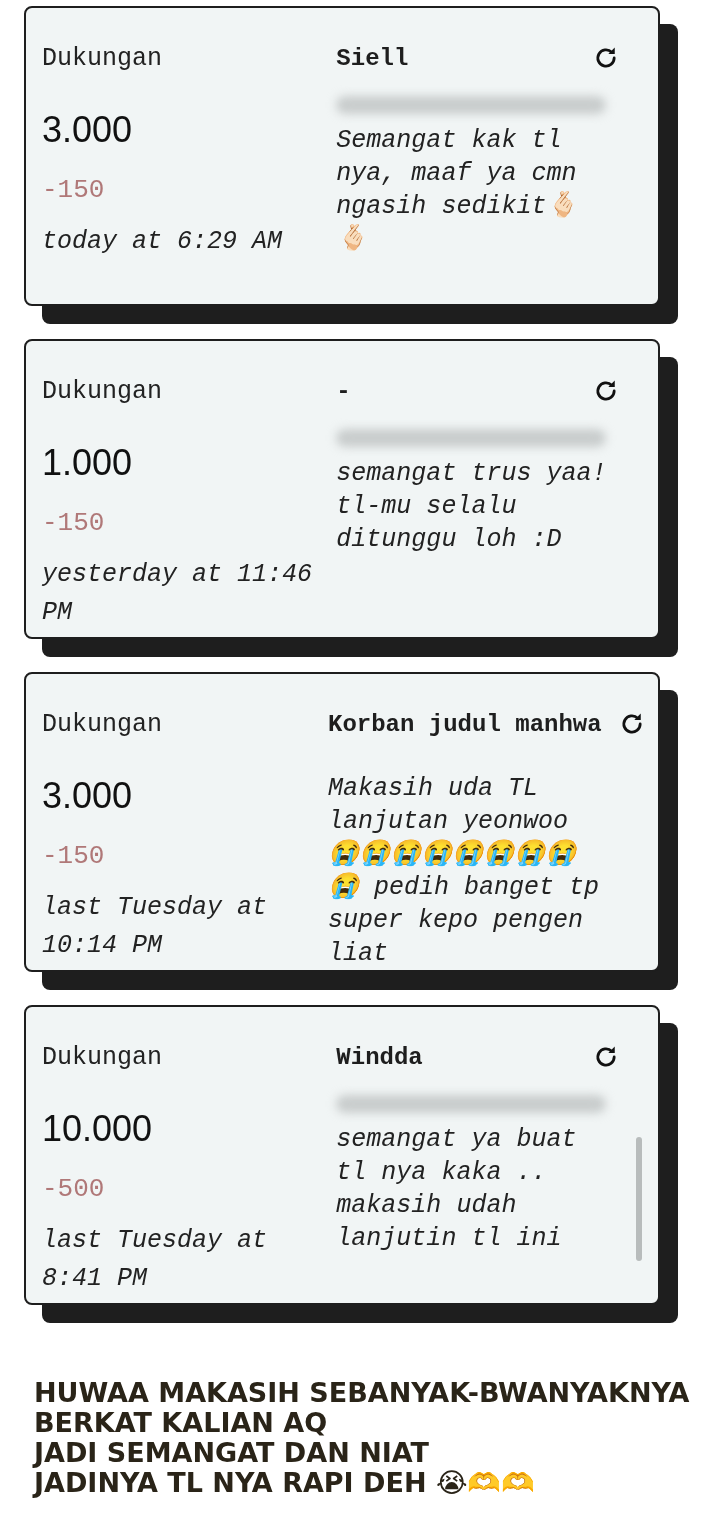  I want to click on fee-amount: -500, so click(74, 1189).